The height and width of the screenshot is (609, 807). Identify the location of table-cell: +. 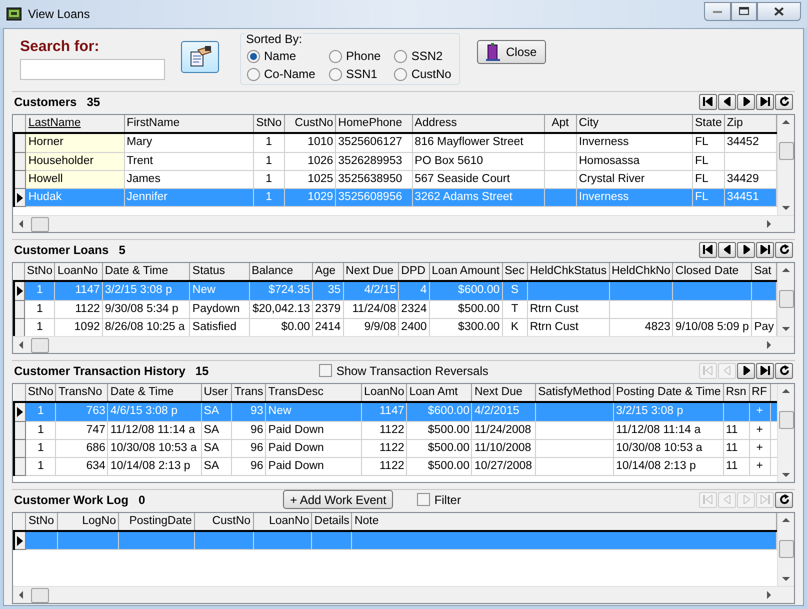
(759, 467).